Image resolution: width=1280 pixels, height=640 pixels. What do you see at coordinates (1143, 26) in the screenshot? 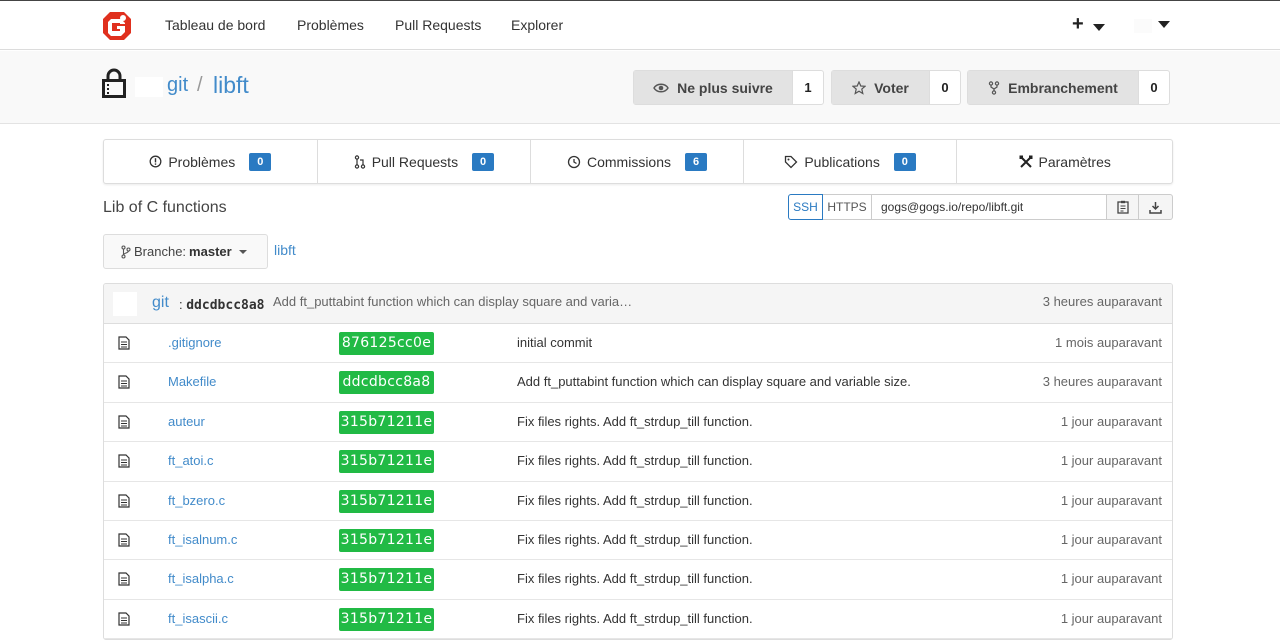
I see `avatar` at bounding box center [1143, 26].